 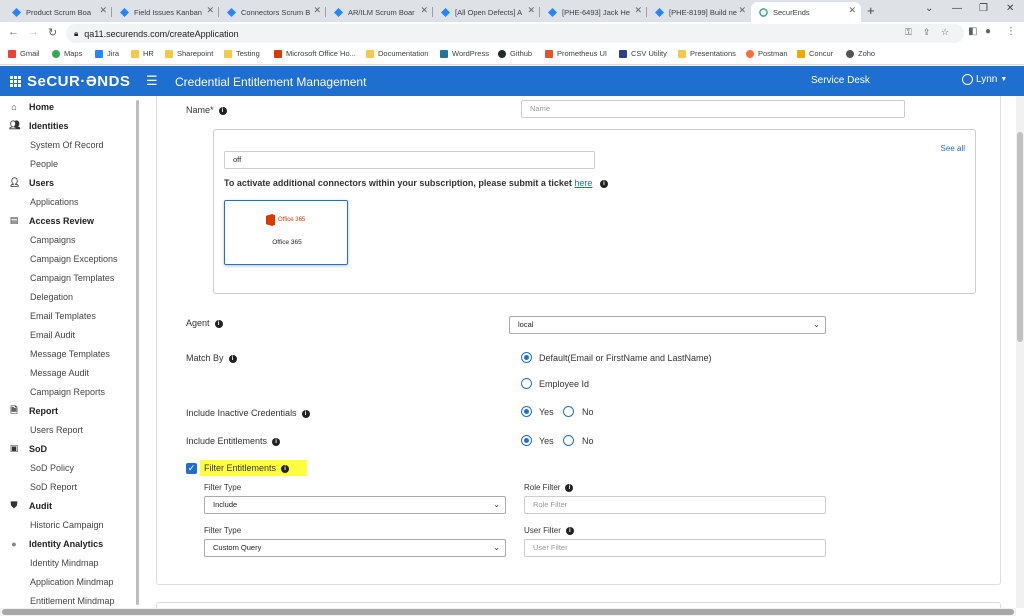 What do you see at coordinates (34, 125) in the screenshot?
I see `sidebar-item-identities: 👥︎ Identities` at bounding box center [34, 125].